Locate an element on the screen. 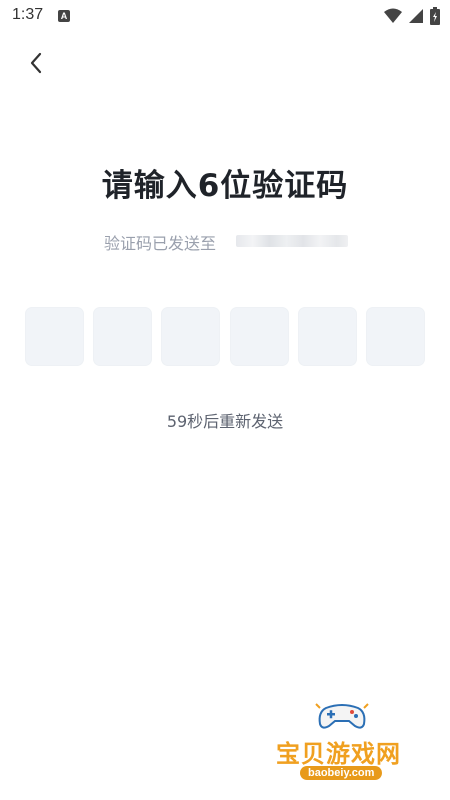 This screenshot has width=450, height=800. battery-icon is located at coordinates (435, 16).